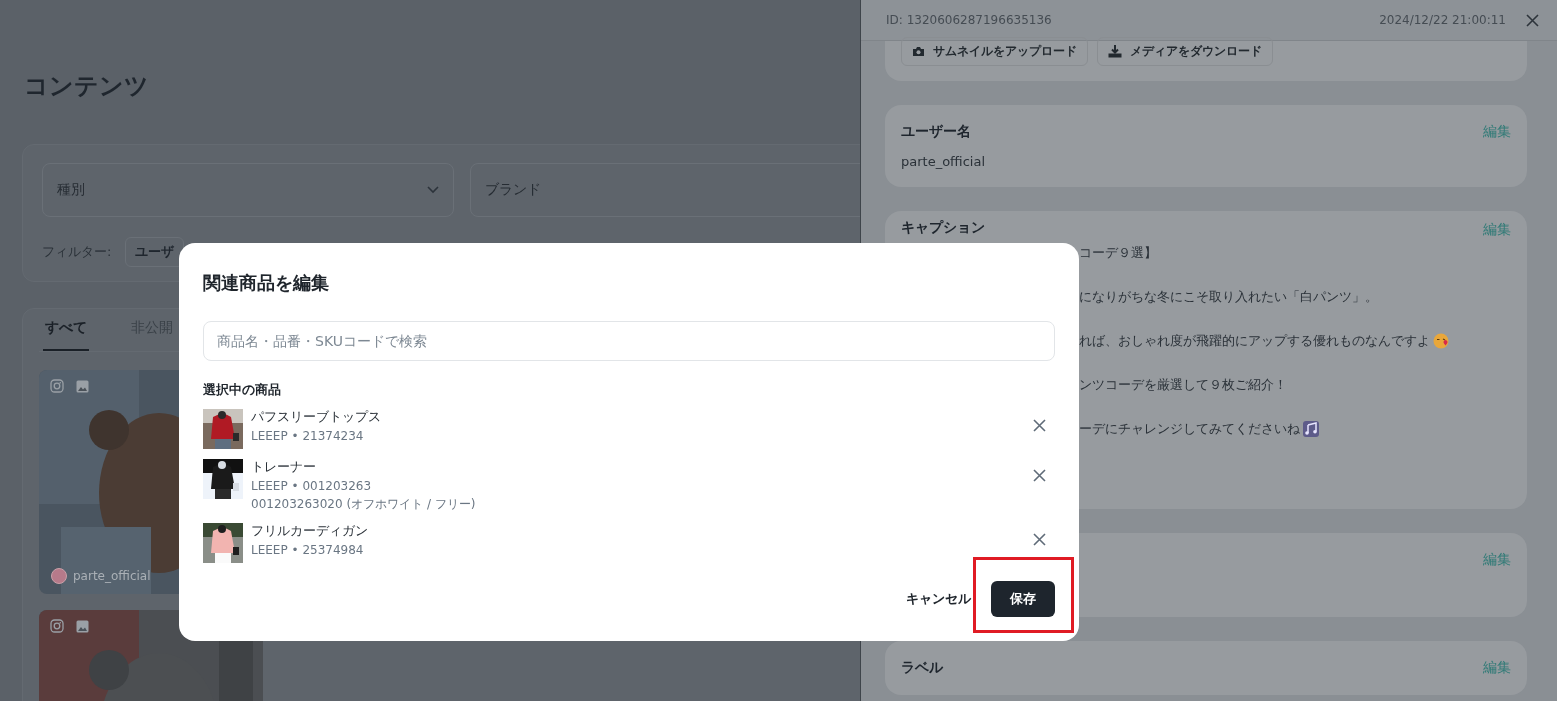 The image size is (1557, 701). Describe the element at coordinates (1115, 51) in the screenshot. I see `download-icon` at that location.